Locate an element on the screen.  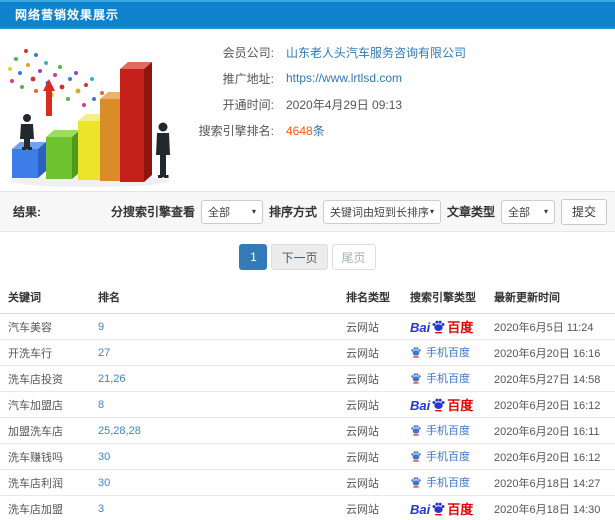
table-row: 汽车加盟店 8 云网站 Bai 百度 2020年6月20日 16:12 is located at coordinates (307, 404).